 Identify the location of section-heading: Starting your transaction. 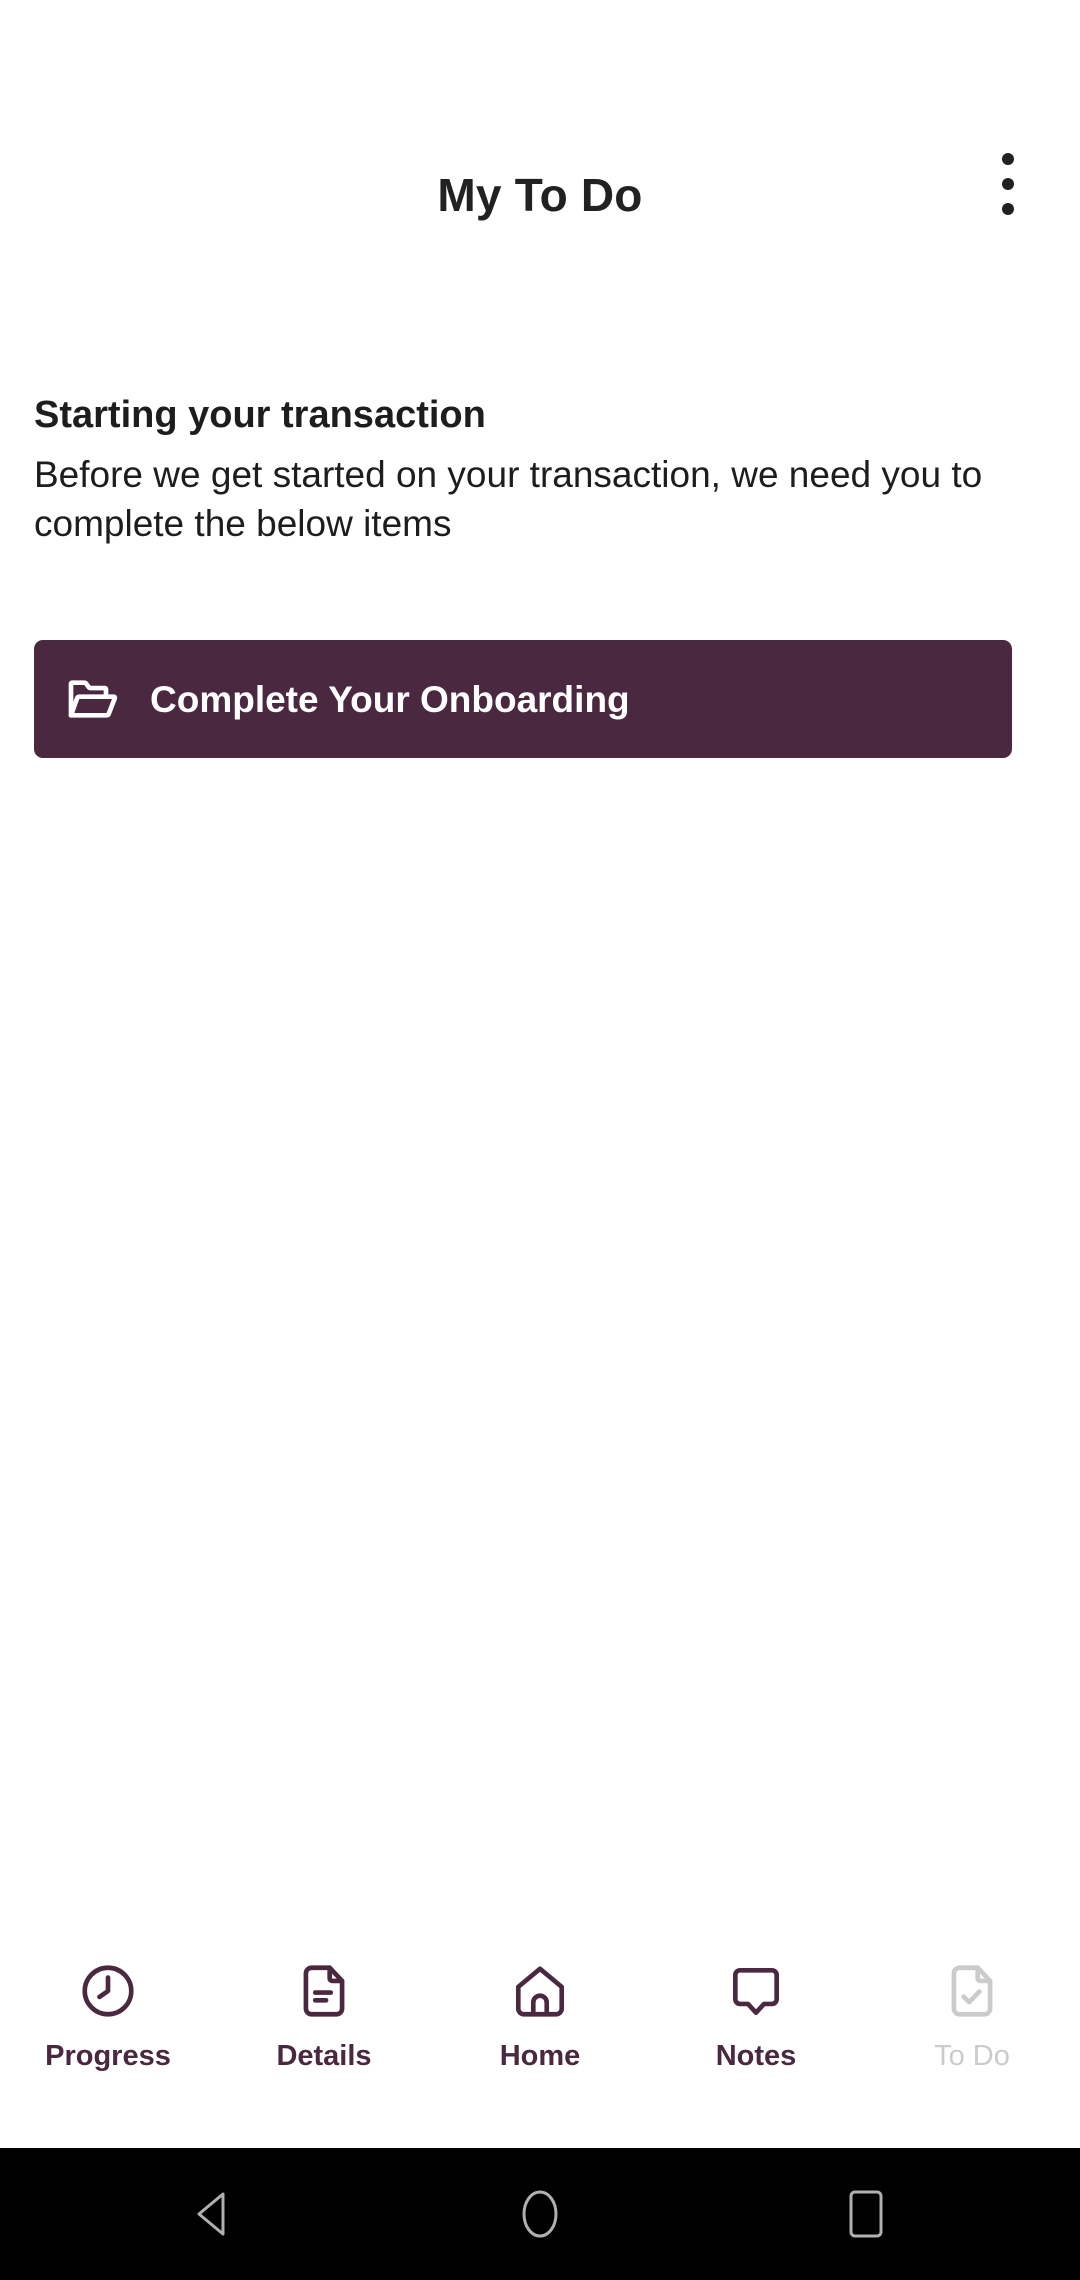
(260, 415).